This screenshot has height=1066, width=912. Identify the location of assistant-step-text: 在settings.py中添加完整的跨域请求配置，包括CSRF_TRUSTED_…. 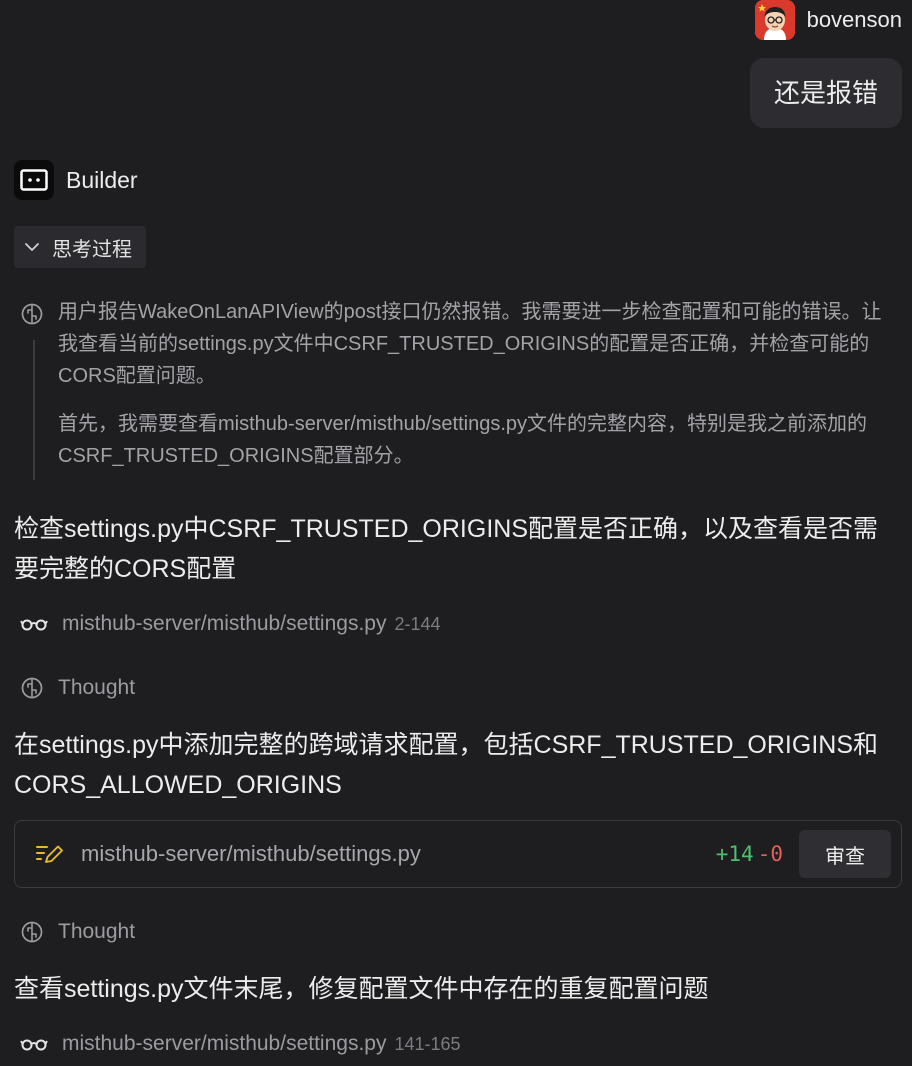
(446, 765).